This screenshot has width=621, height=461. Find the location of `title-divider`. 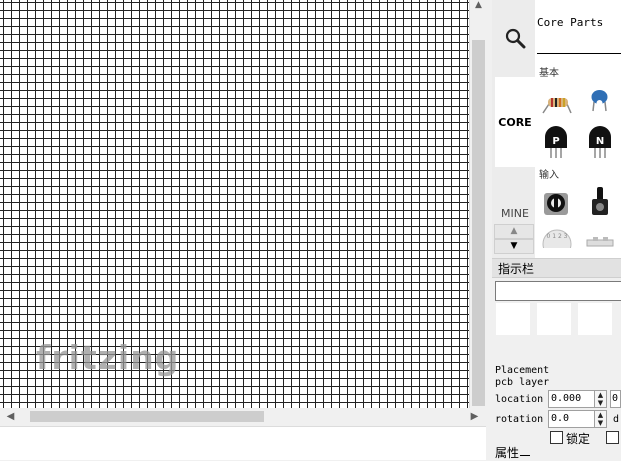

title-divider is located at coordinates (579, 53).